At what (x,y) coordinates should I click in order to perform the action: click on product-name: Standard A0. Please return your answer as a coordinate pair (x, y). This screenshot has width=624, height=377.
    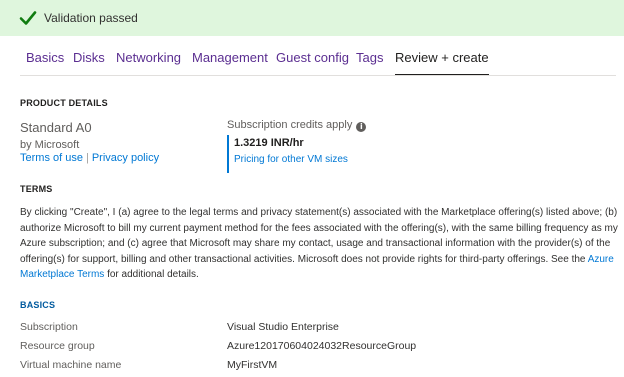
    Looking at the image, I should click on (56, 127).